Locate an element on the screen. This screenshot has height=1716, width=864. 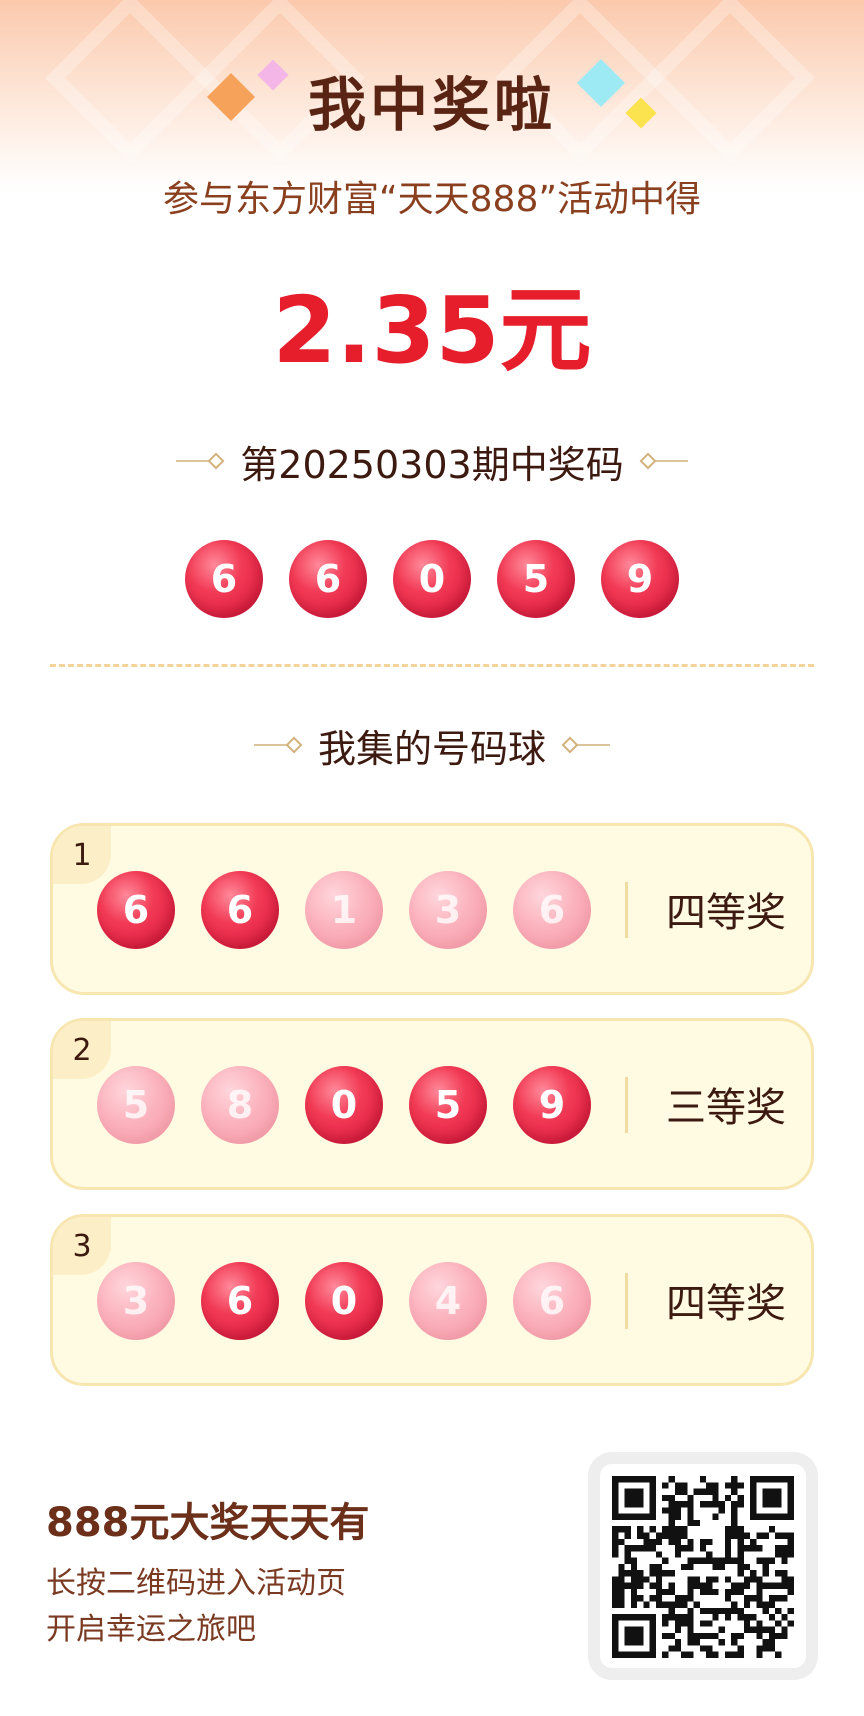
page-title: 我中奖啦 is located at coordinates (431, 105).